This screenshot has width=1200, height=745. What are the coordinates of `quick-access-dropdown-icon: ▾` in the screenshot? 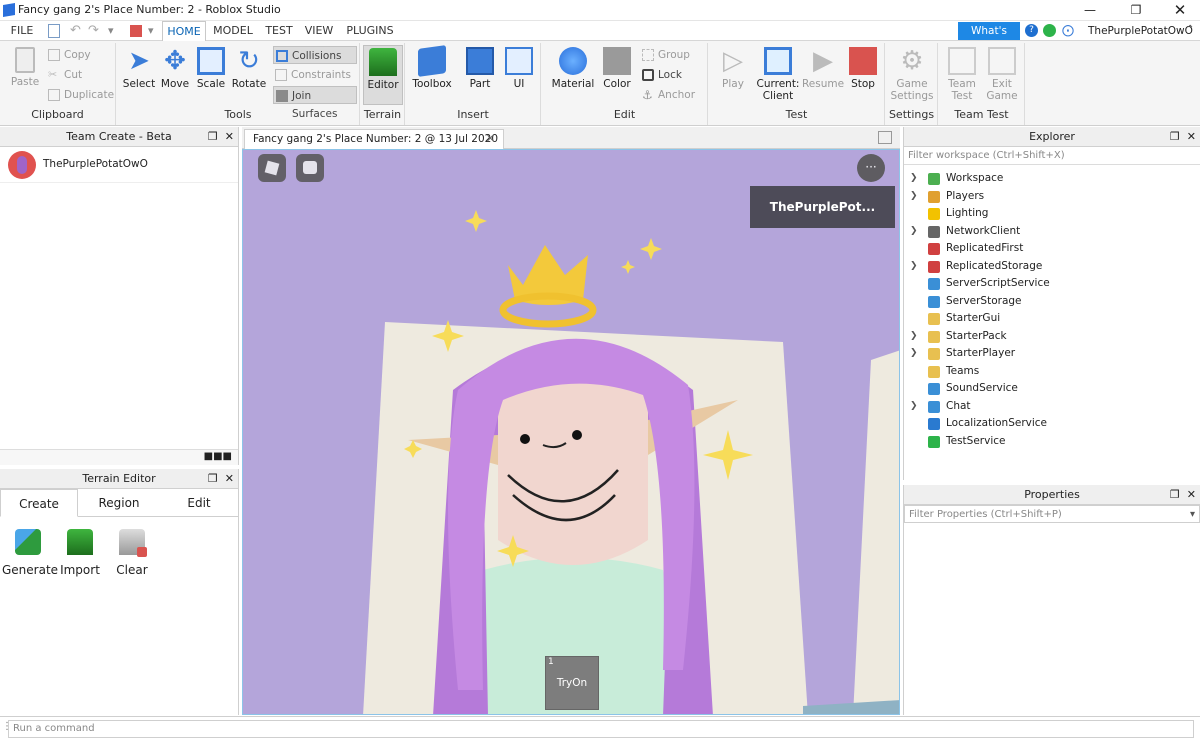 It's located at (151, 30).